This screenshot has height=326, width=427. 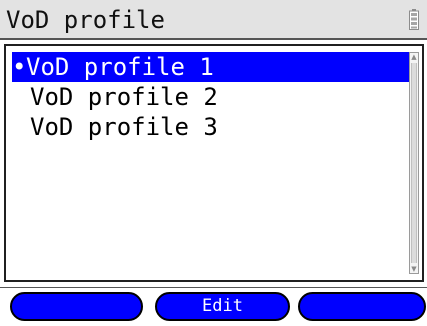 I want to click on right-softkey-button, so click(x=362, y=306).